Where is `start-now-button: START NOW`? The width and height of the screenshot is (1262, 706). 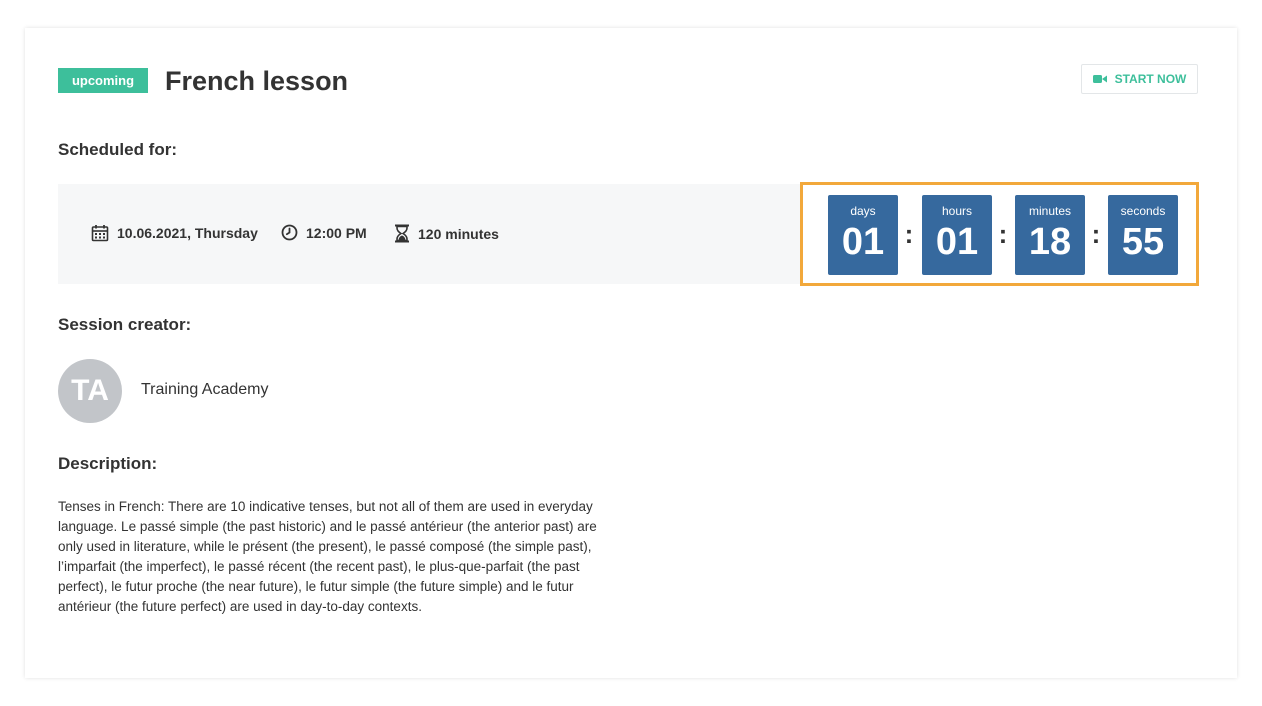
start-now-button: START NOW is located at coordinates (1139, 79).